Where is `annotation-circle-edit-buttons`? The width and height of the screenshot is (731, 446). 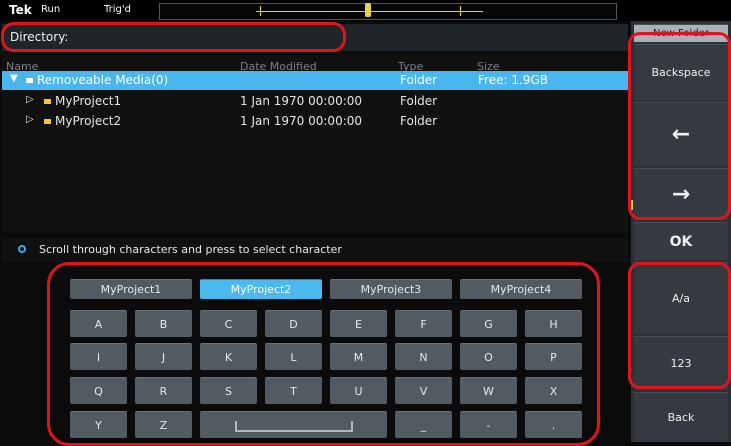
annotation-circle-edit-buttons is located at coordinates (679, 126).